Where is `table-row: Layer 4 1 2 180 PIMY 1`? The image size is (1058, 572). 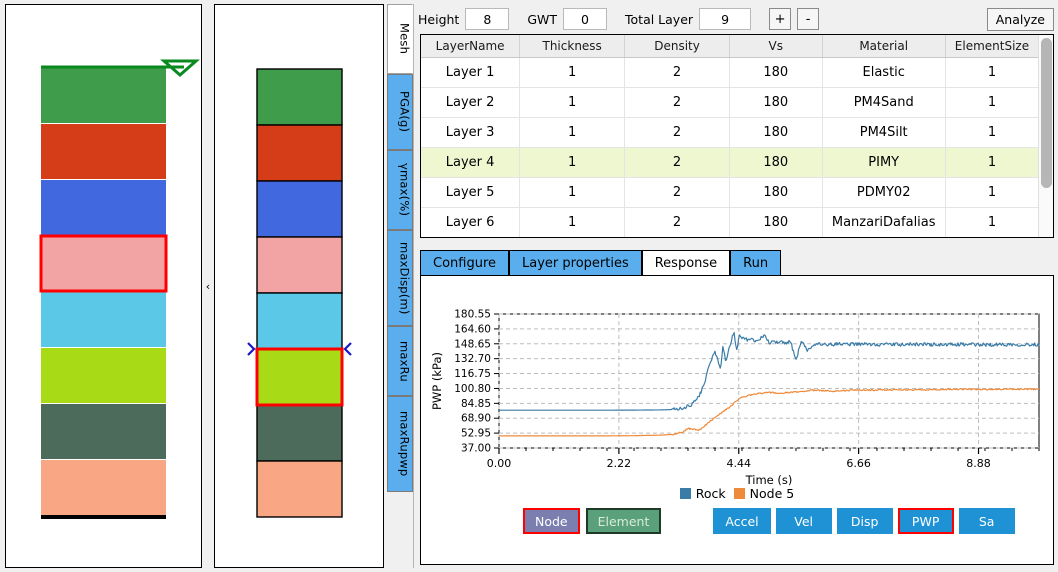 table-row: Layer 4 1 2 180 PIMY 1 is located at coordinates (729, 162).